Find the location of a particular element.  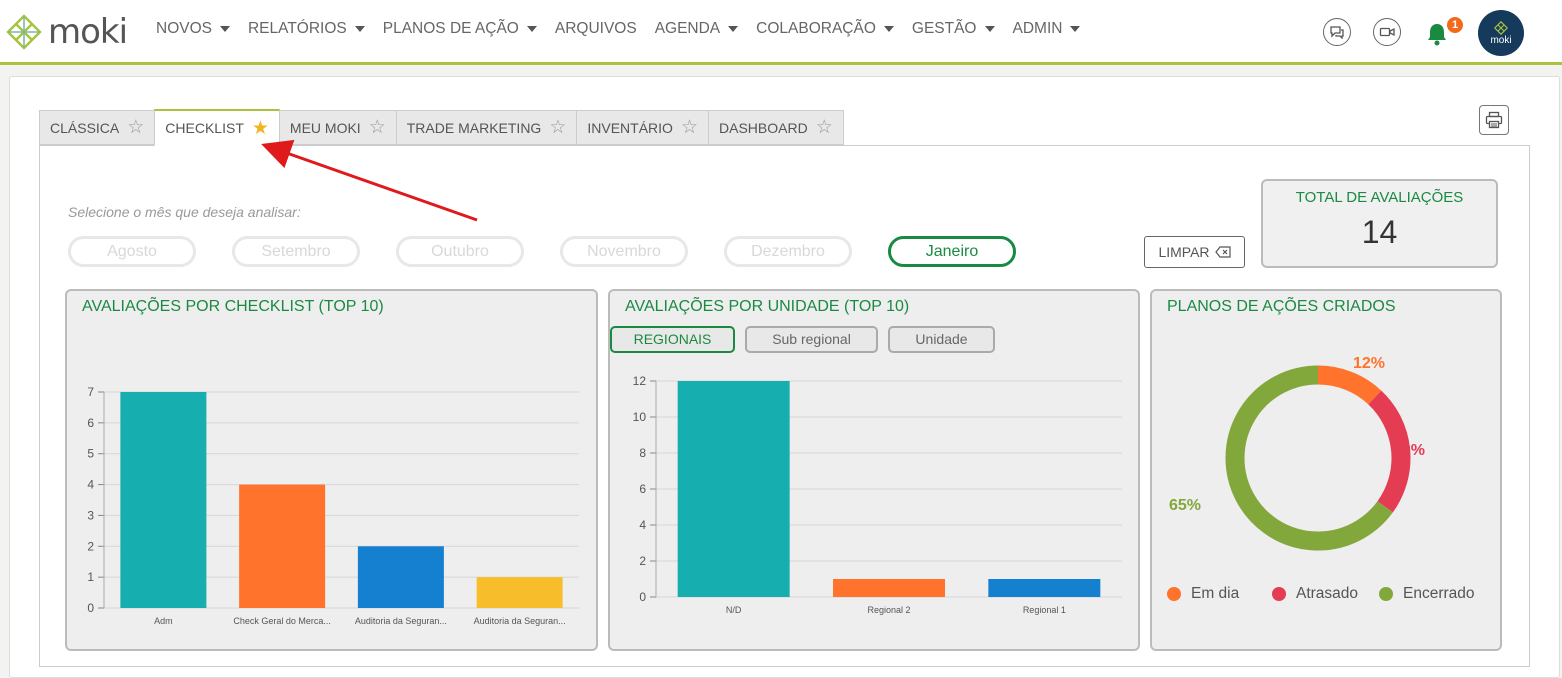

tab-5: DASHBOARD ☆ is located at coordinates (776, 127).